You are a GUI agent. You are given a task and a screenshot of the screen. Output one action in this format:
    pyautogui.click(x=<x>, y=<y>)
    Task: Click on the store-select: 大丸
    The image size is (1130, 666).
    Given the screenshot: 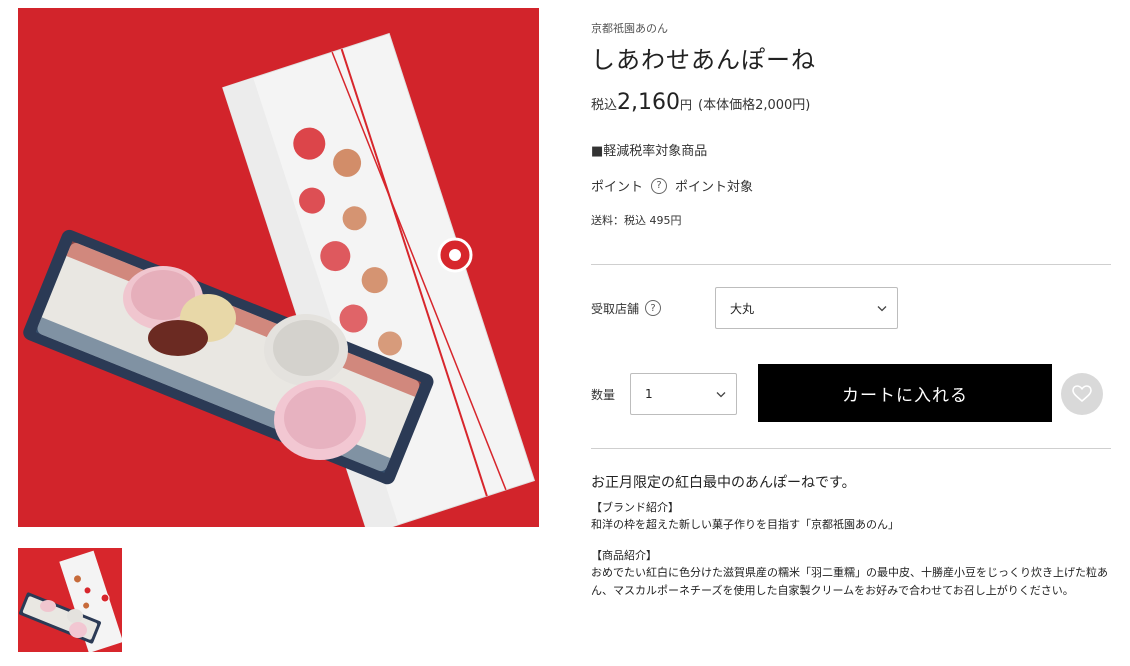 What is the action you would take?
    pyautogui.click(x=806, y=308)
    